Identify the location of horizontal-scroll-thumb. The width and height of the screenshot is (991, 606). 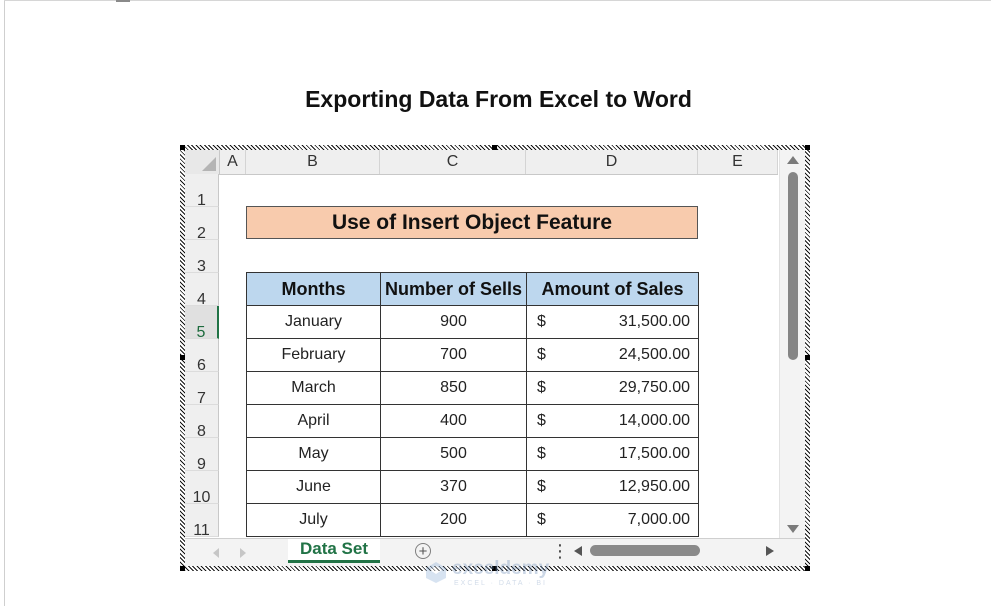
(645, 550).